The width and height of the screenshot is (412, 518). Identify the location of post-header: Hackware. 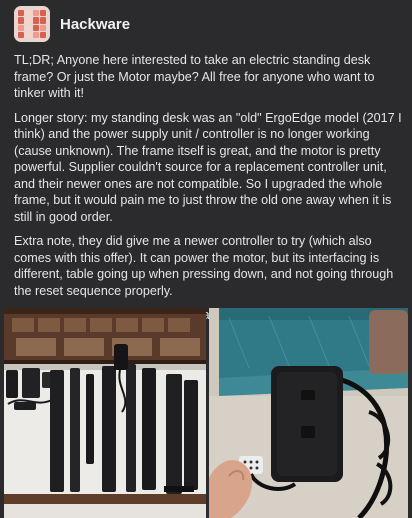
(72, 24).